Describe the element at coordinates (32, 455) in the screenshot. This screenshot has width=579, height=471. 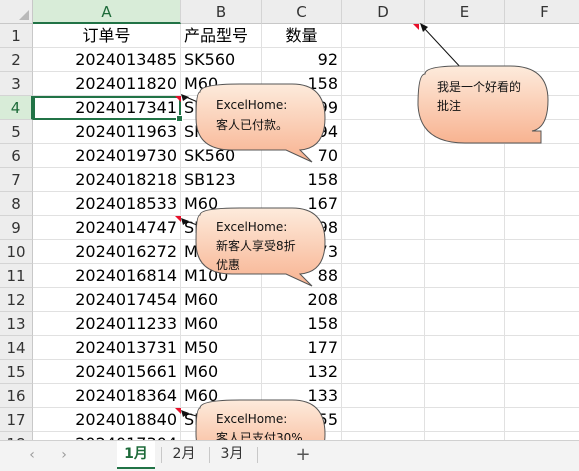
I see `prev-sheet-arrow-icon: ‹` at that location.